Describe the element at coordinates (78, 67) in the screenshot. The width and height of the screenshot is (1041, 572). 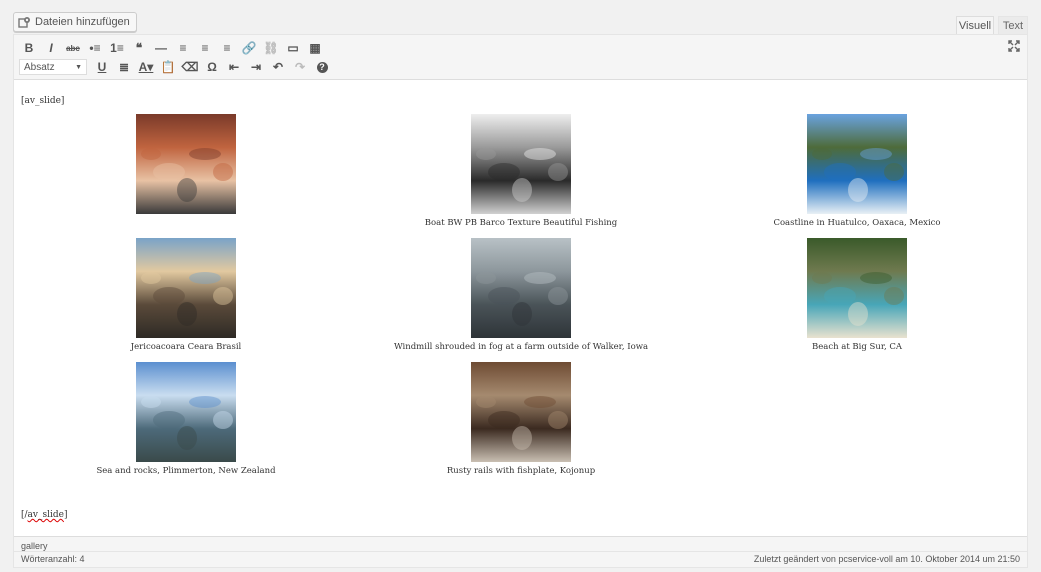
I see `chevron-down-icon: ▼` at that location.